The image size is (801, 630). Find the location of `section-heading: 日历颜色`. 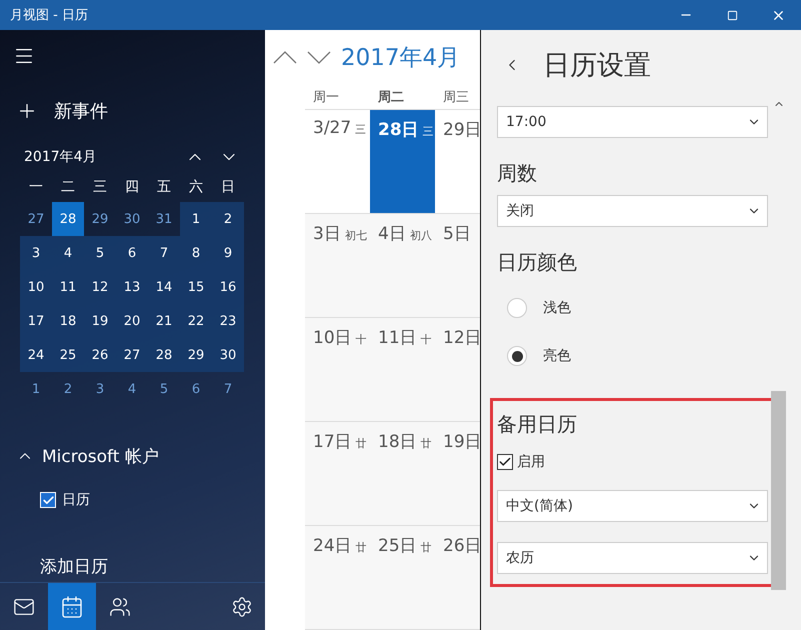

section-heading: 日历颜色 is located at coordinates (537, 262).